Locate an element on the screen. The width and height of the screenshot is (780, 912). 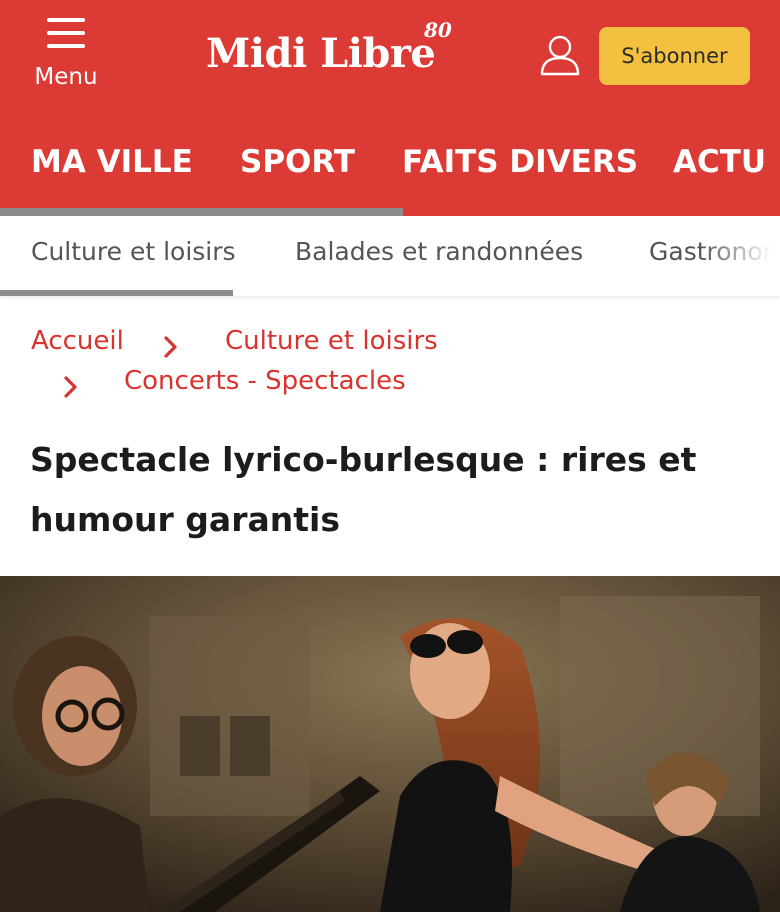
breadcrumb-link-culture-et-loisirs: Culture et loisirs is located at coordinates (331, 341).